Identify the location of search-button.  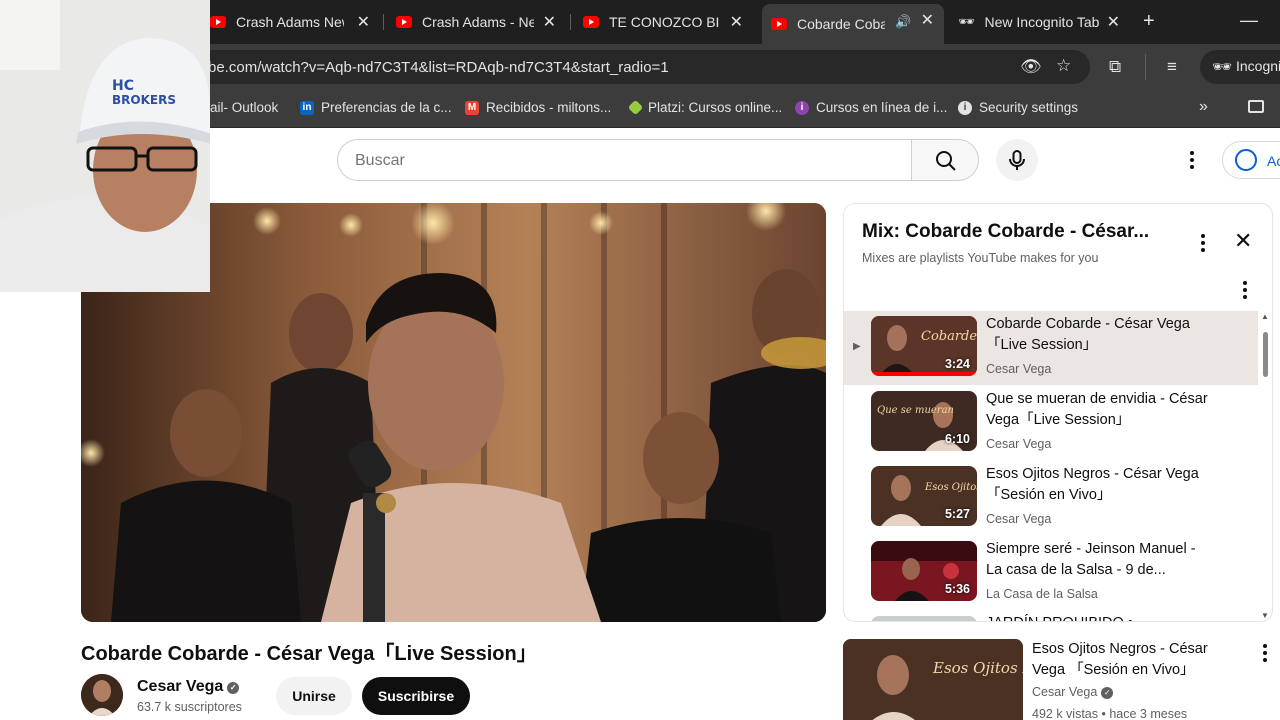
(945, 160).